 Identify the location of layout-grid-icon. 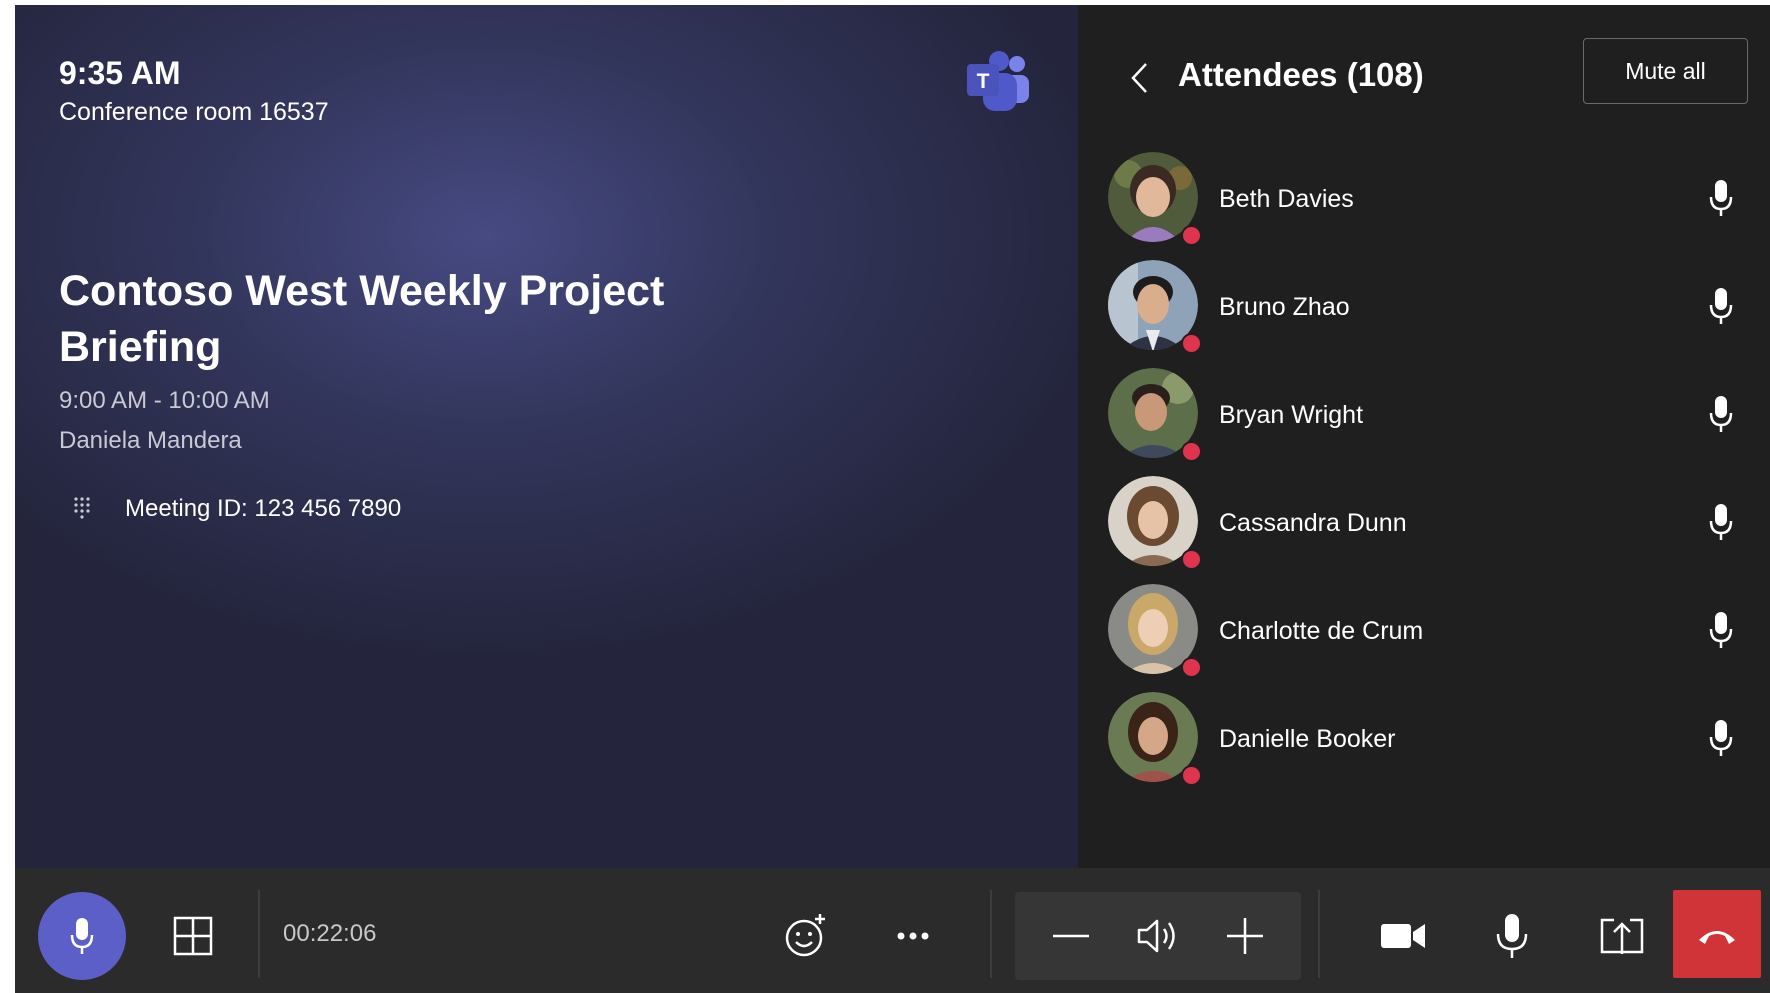
(193, 936).